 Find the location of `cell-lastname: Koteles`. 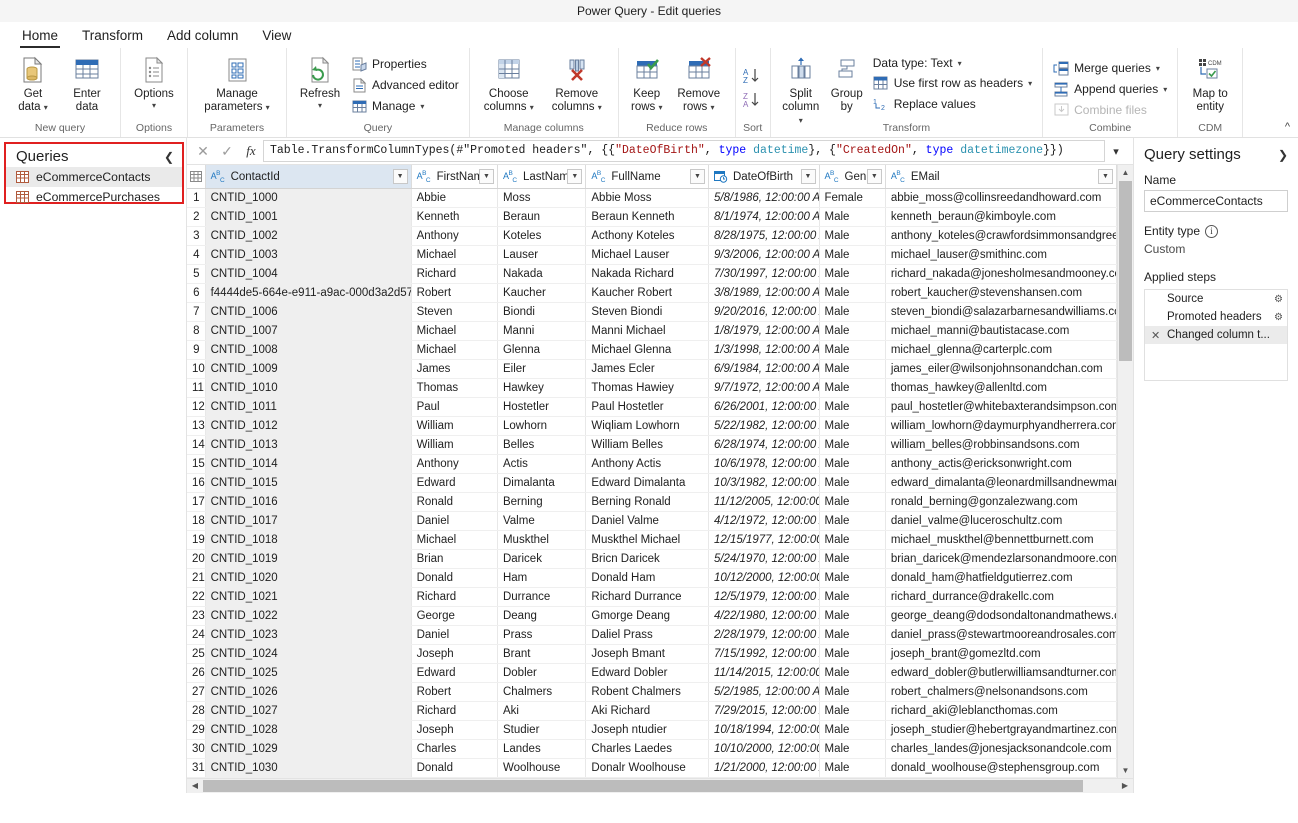

cell-lastname: Koteles is located at coordinates (542, 236).